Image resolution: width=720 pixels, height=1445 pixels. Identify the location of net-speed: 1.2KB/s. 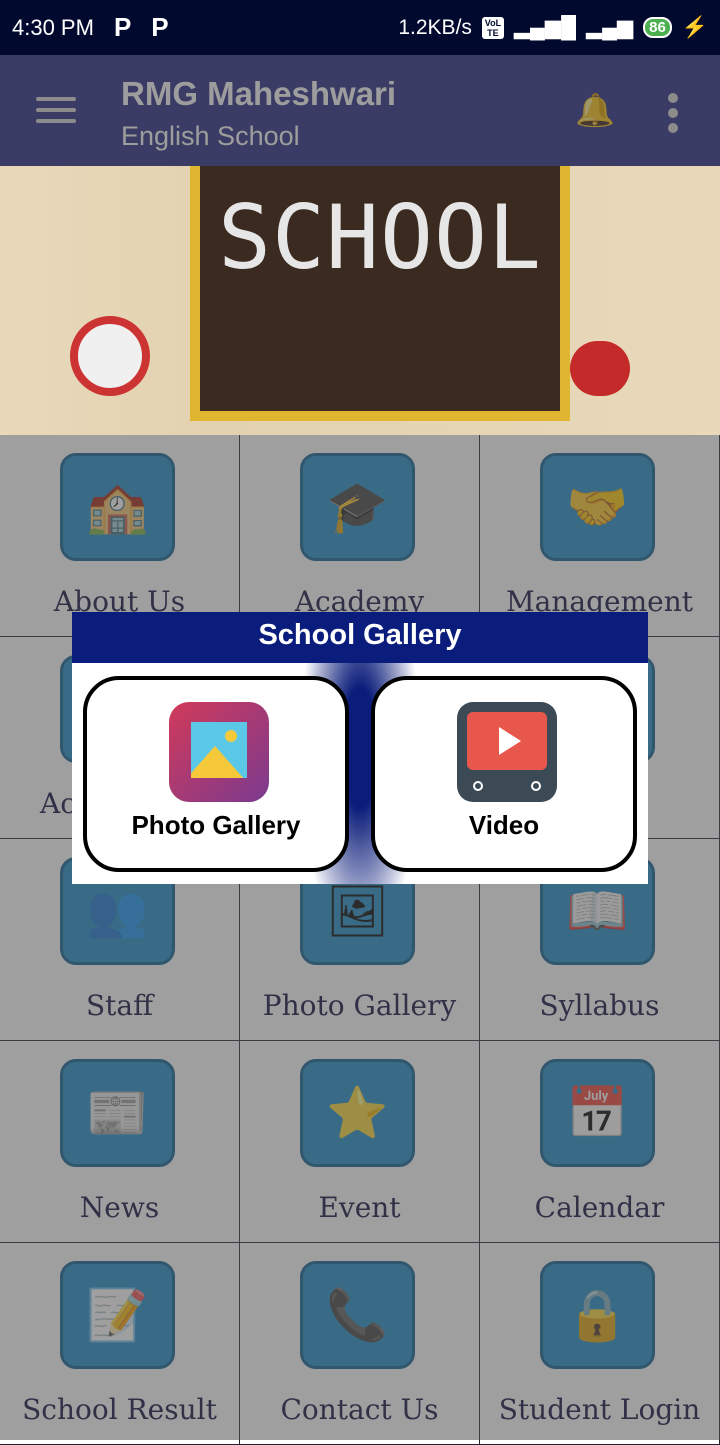
(435, 27).